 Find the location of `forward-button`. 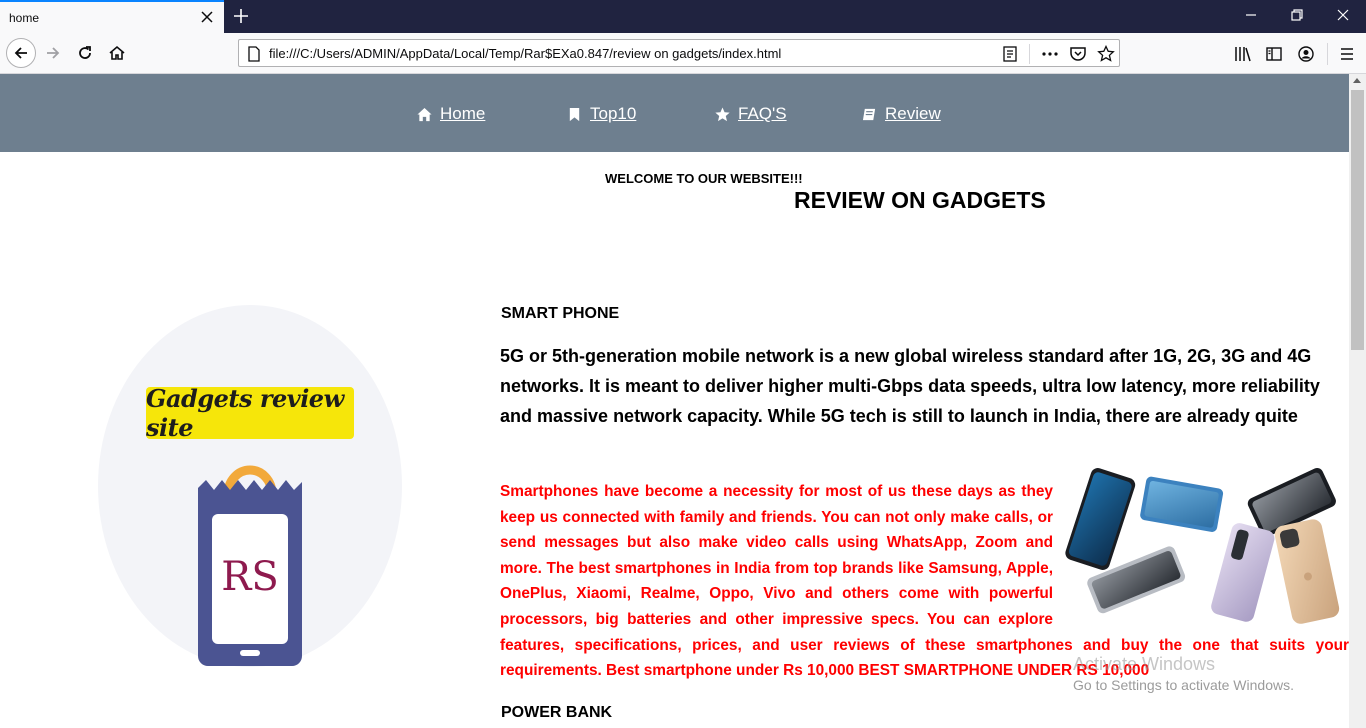

forward-button is located at coordinates (53, 53).